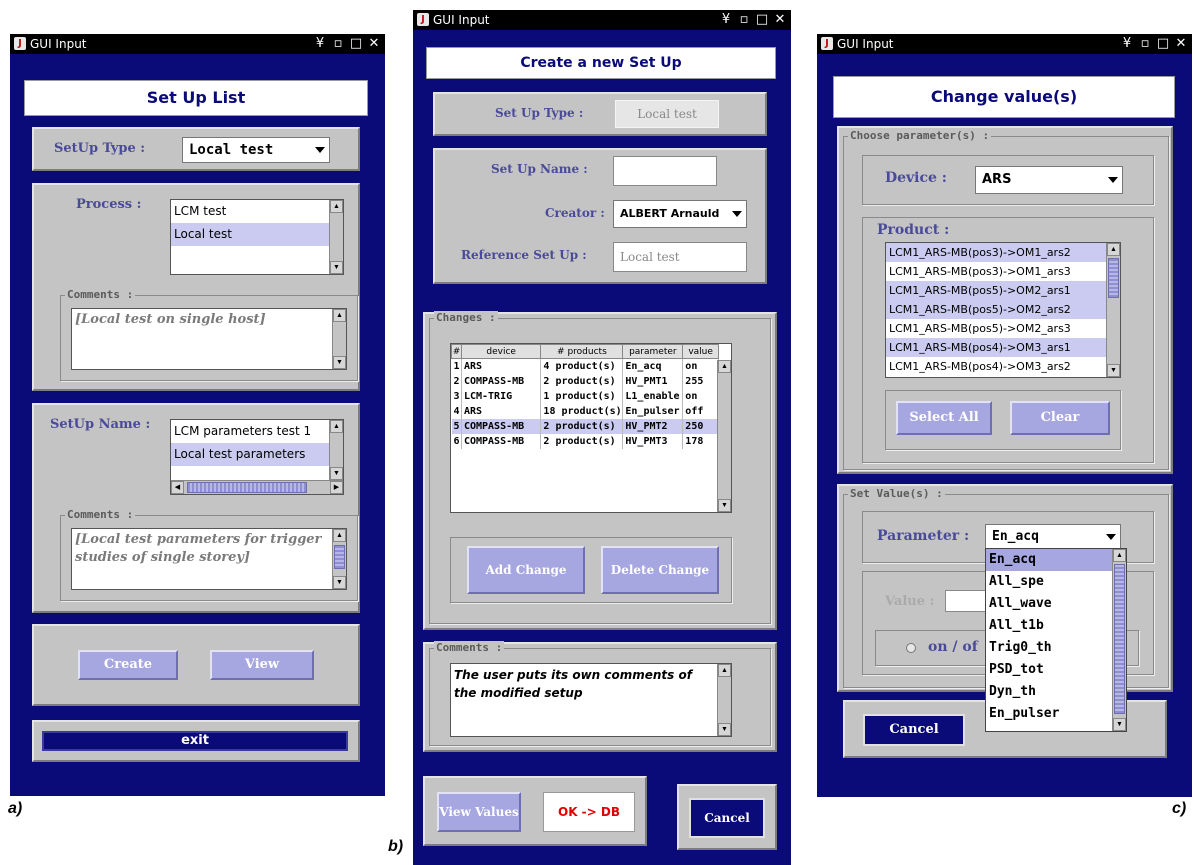  What do you see at coordinates (582, 351) in the screenshot?
I see `column-header: # products` at bounding box center [582, 351].